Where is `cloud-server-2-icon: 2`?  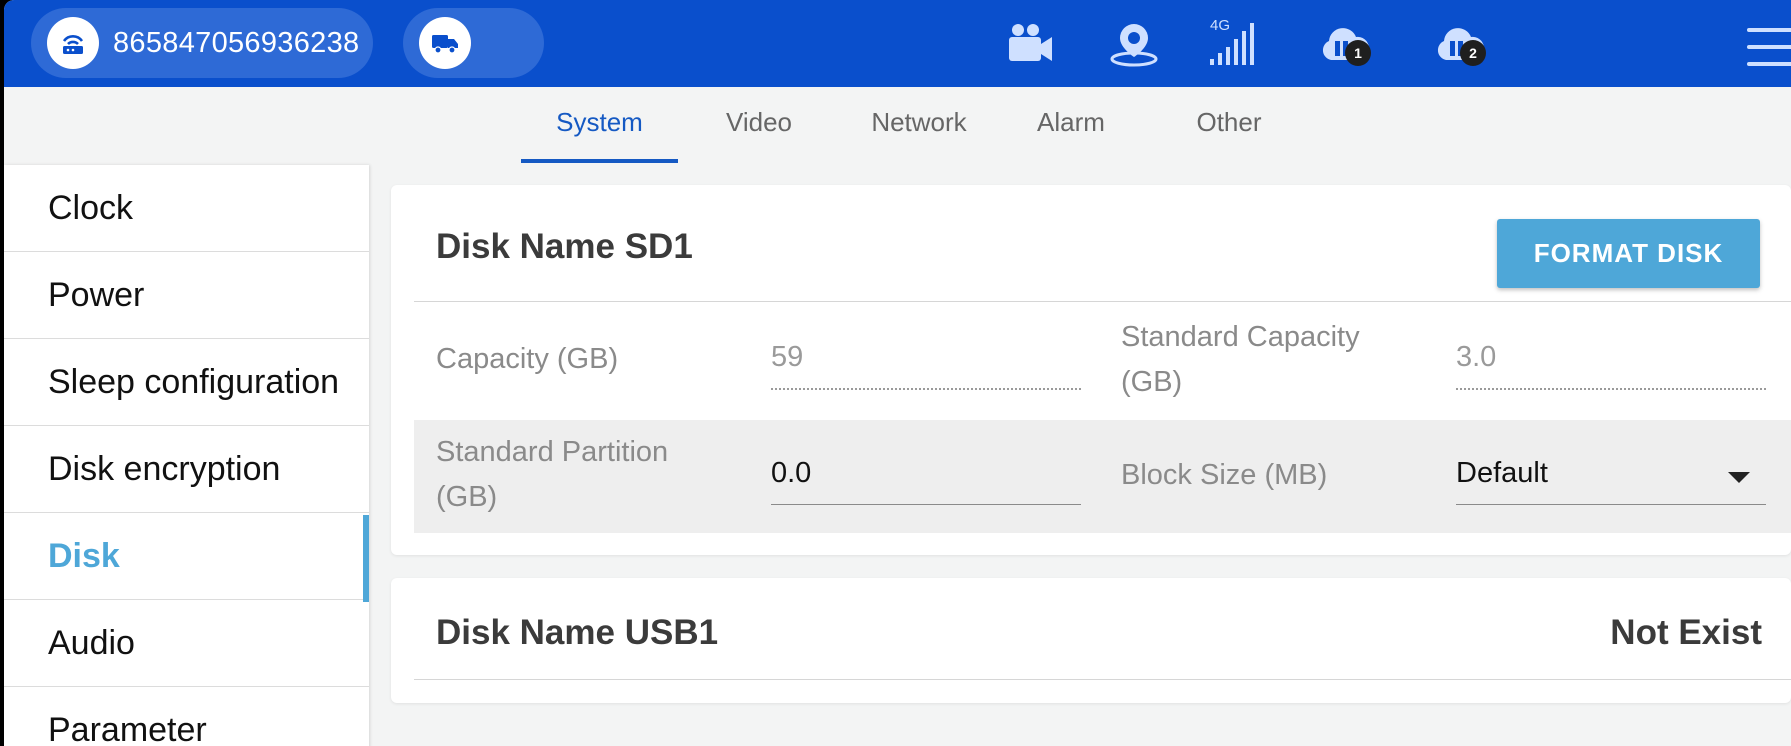
cloud-server-2-icon: 2 is located at coordinates (1460, 44).